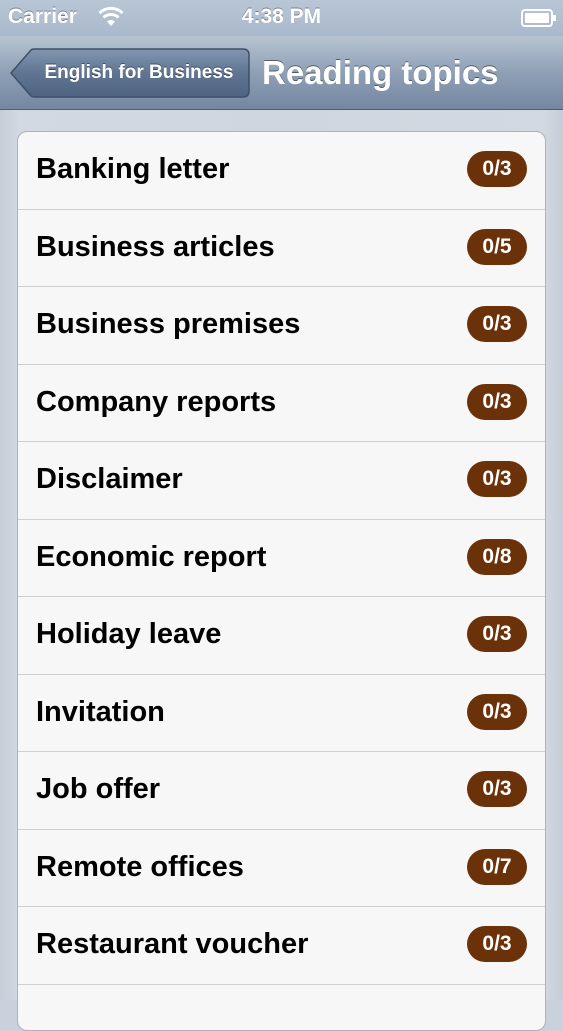 This screenshot has height=1031, width=563. What do you see at coordinates (100, 711) in the screenshot?
I see `topic-title: Invitation` at bounding box center [100, 711].